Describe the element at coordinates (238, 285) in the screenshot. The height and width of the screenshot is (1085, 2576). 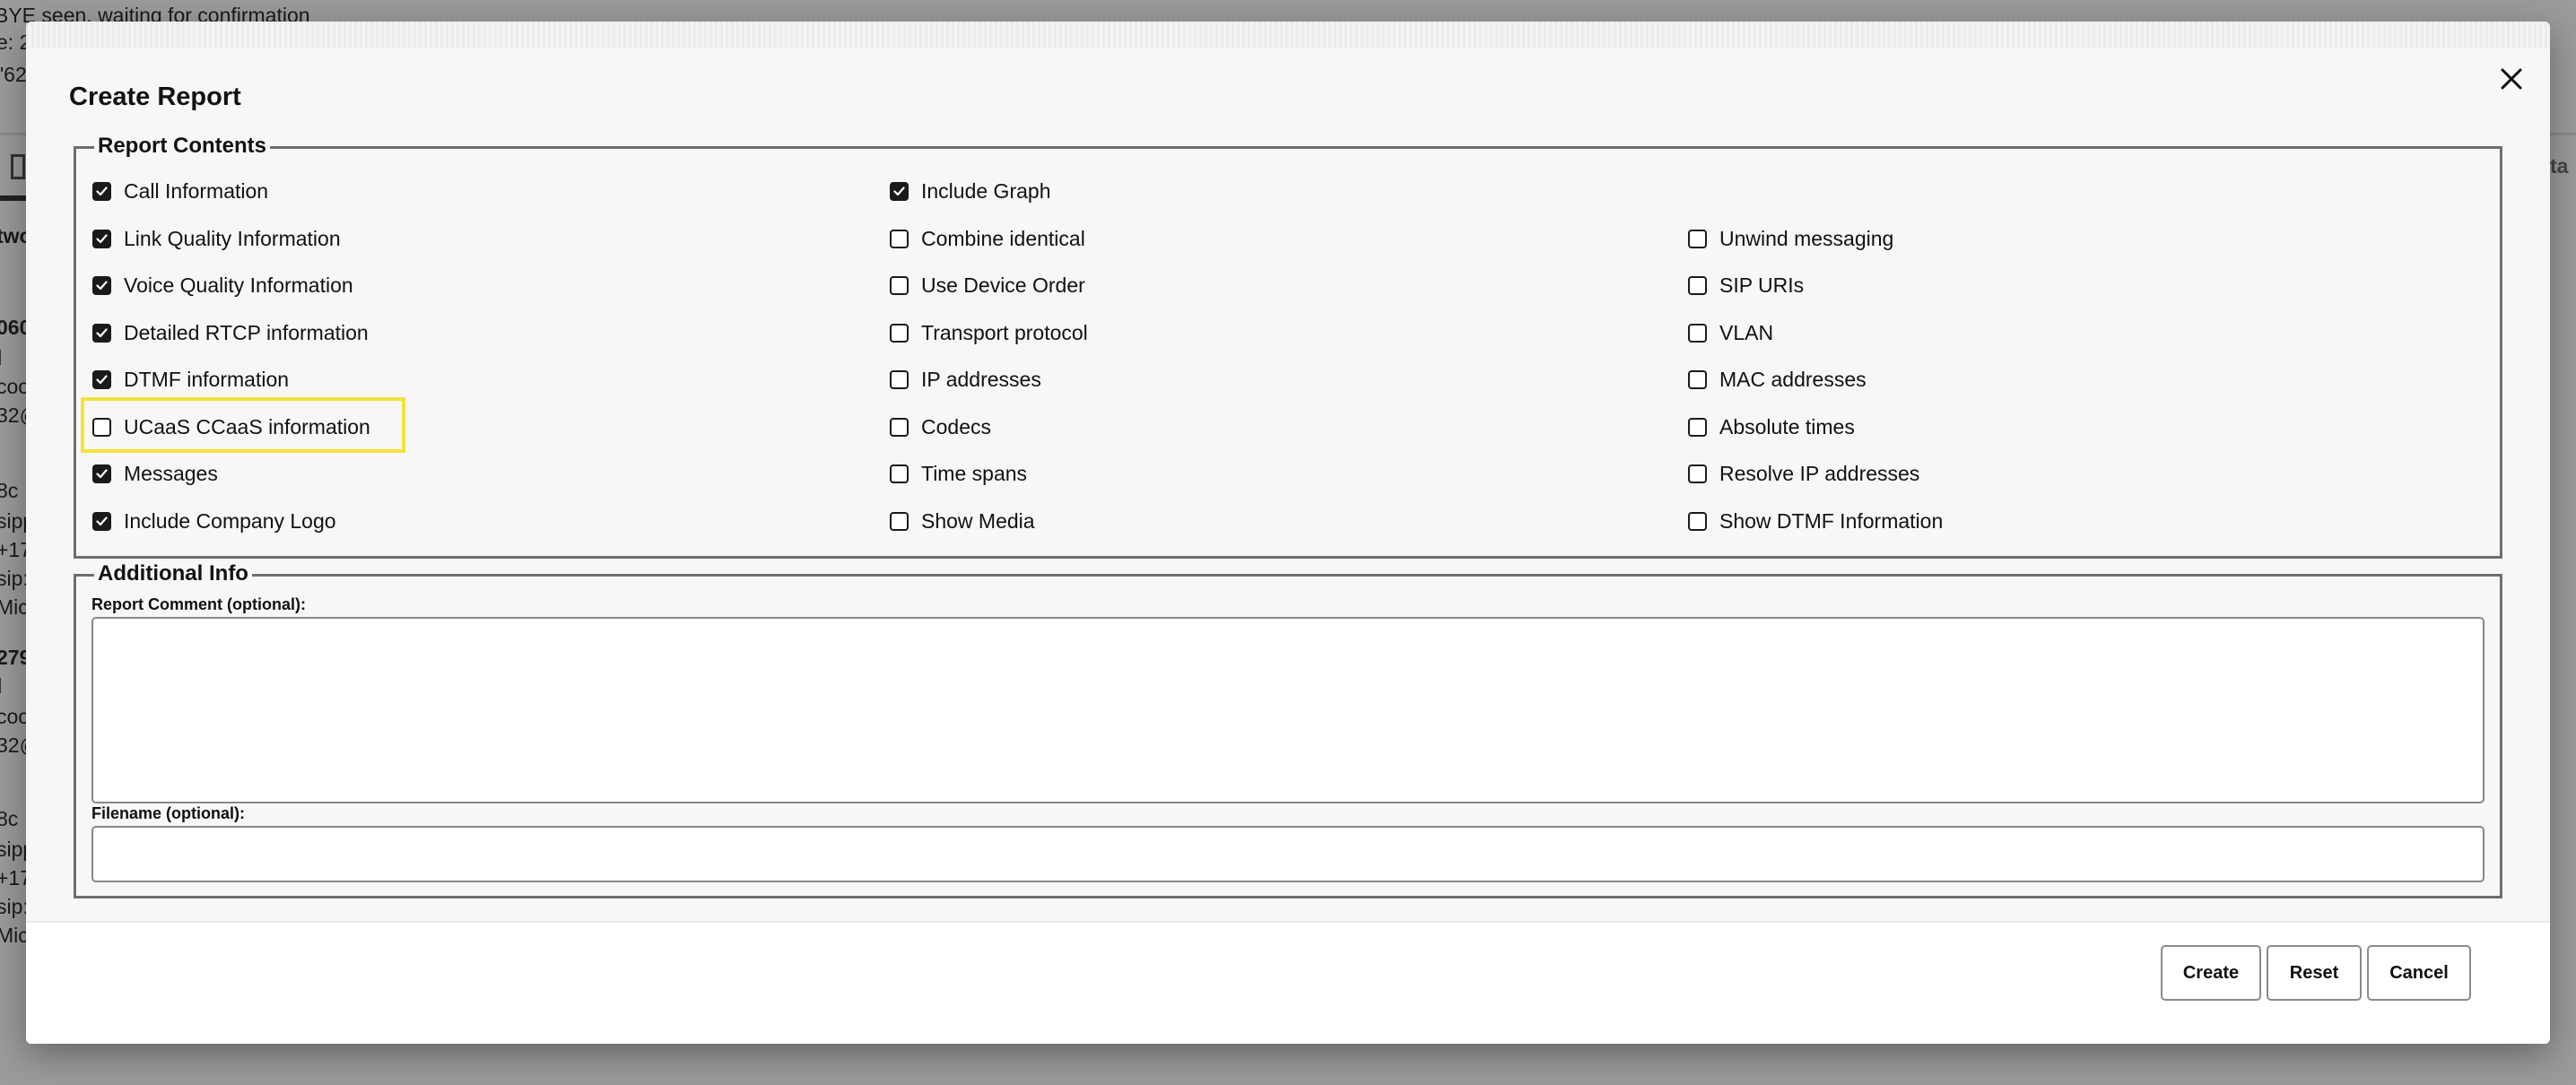
I see `checkbox-label: Voice Quality Information` at that location.